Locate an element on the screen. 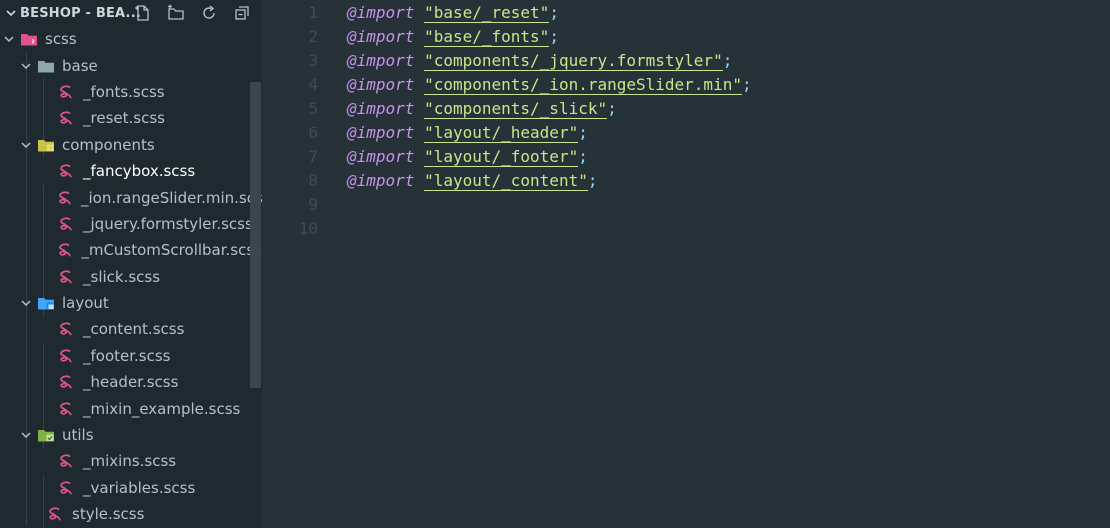  code-text: @import "base/_reset"; is located at coordinates (453, 12).